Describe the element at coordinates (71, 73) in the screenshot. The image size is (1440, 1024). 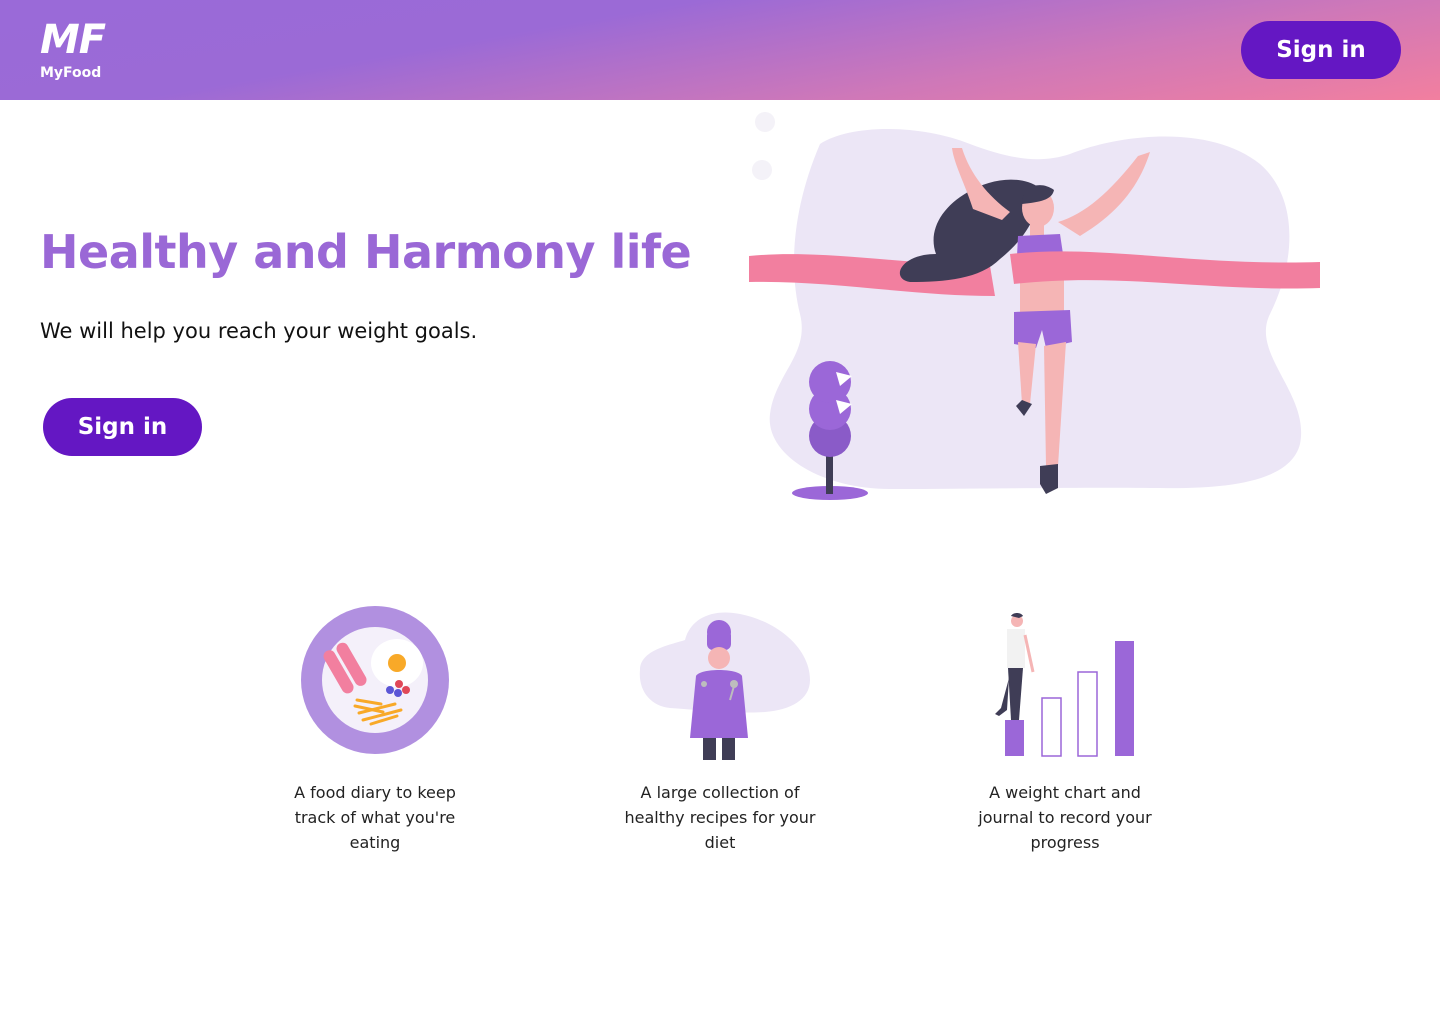
I see `logo-name: MyFood` at that location.